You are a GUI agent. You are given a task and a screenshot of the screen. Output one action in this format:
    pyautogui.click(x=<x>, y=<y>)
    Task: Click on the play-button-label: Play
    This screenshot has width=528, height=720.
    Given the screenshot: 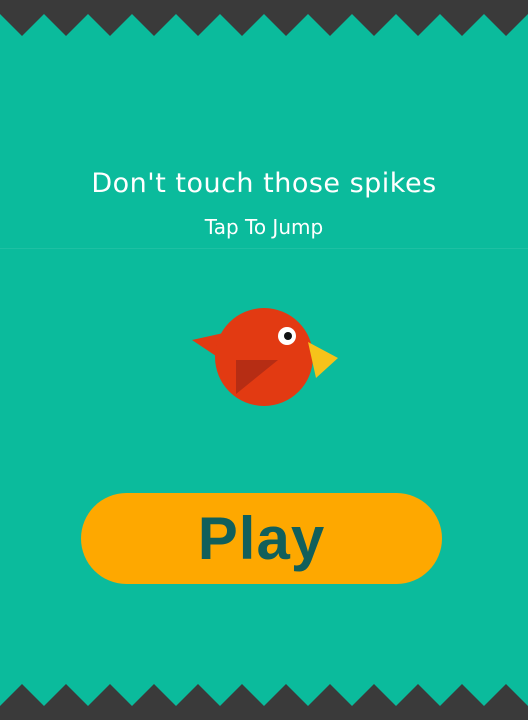 What is the action you would take?
    pyautogui.click(x=261, y=538)
    